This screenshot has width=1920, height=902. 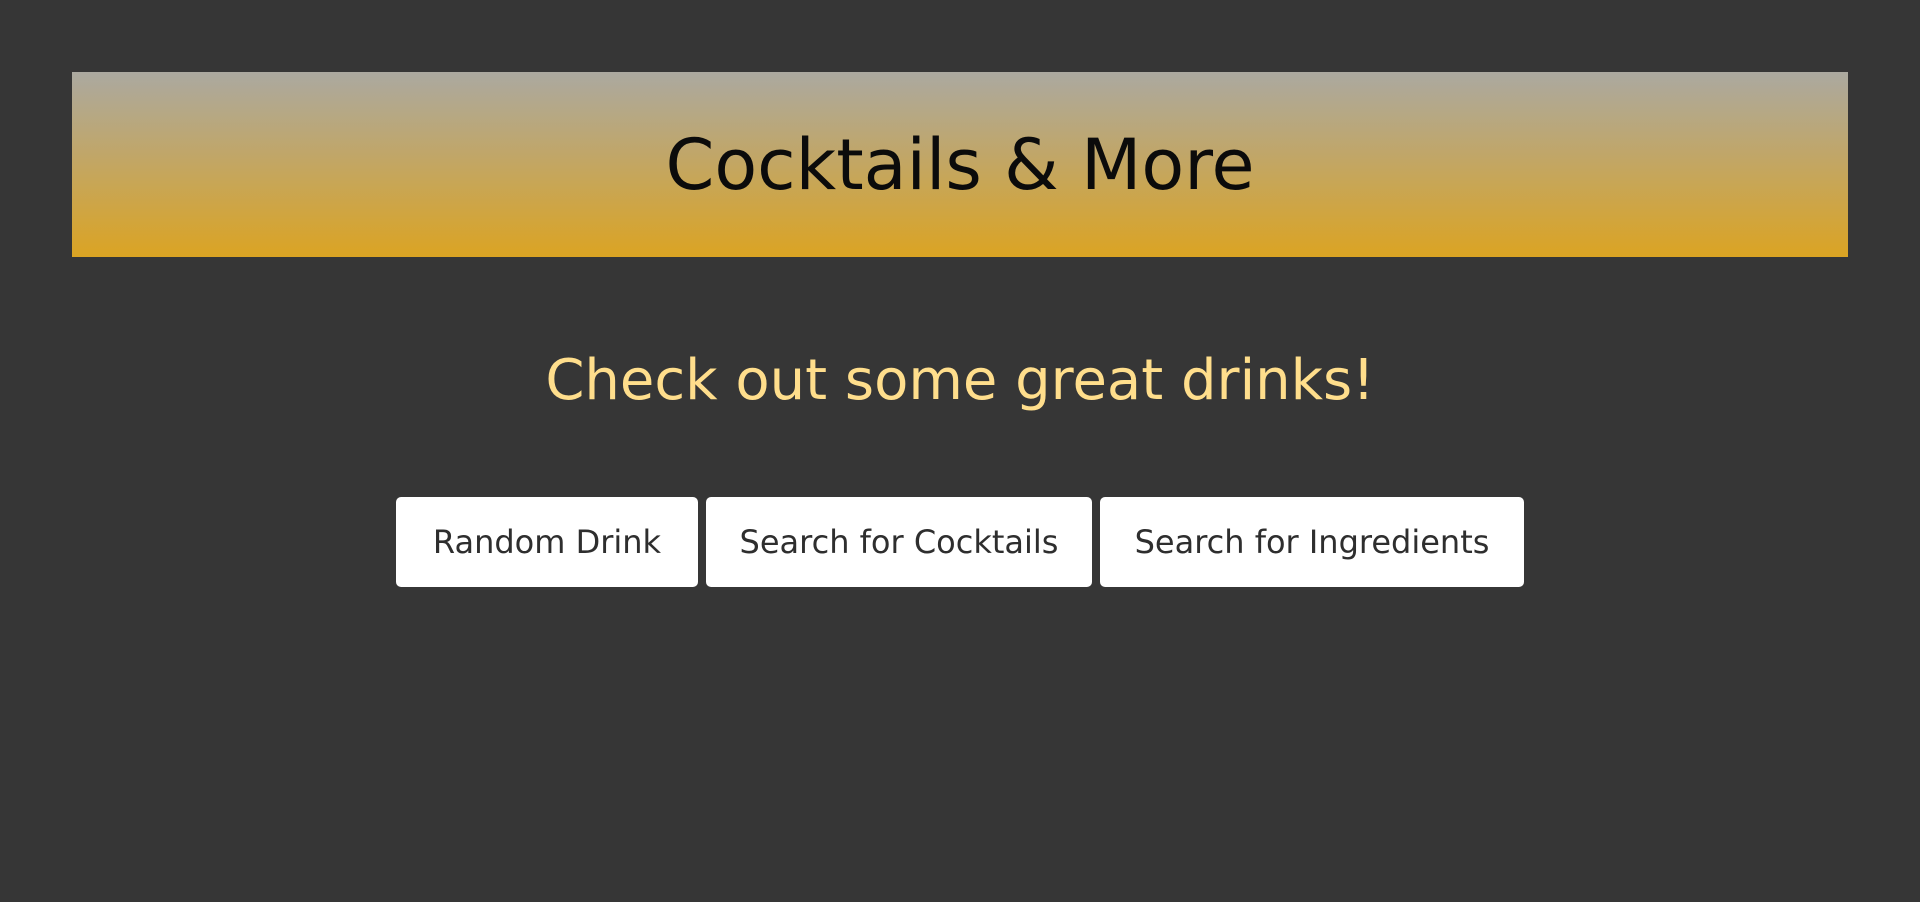 What do you see at coordinates (899, 542) in the screenshot?
I see `search-cocktails-button: Search for Cocktails` at bounding box center [899, 542].